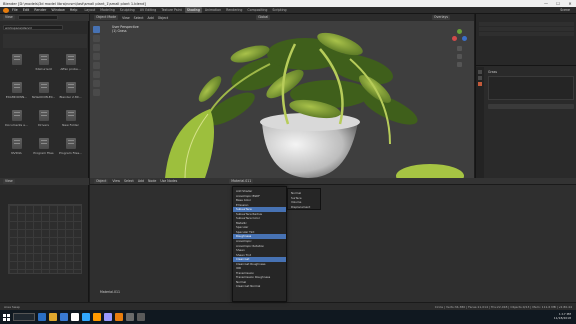  I want to click on pan-icon, so click(459, 56).